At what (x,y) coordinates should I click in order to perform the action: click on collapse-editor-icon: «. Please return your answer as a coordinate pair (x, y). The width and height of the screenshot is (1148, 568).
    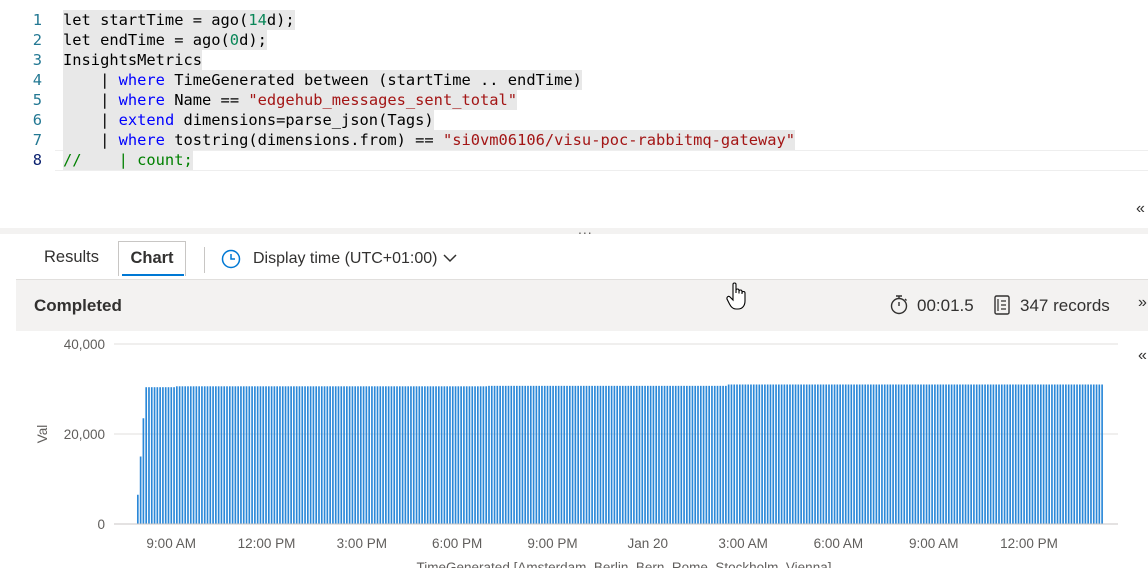
    Looking at the image, I should click on (1140, 209).